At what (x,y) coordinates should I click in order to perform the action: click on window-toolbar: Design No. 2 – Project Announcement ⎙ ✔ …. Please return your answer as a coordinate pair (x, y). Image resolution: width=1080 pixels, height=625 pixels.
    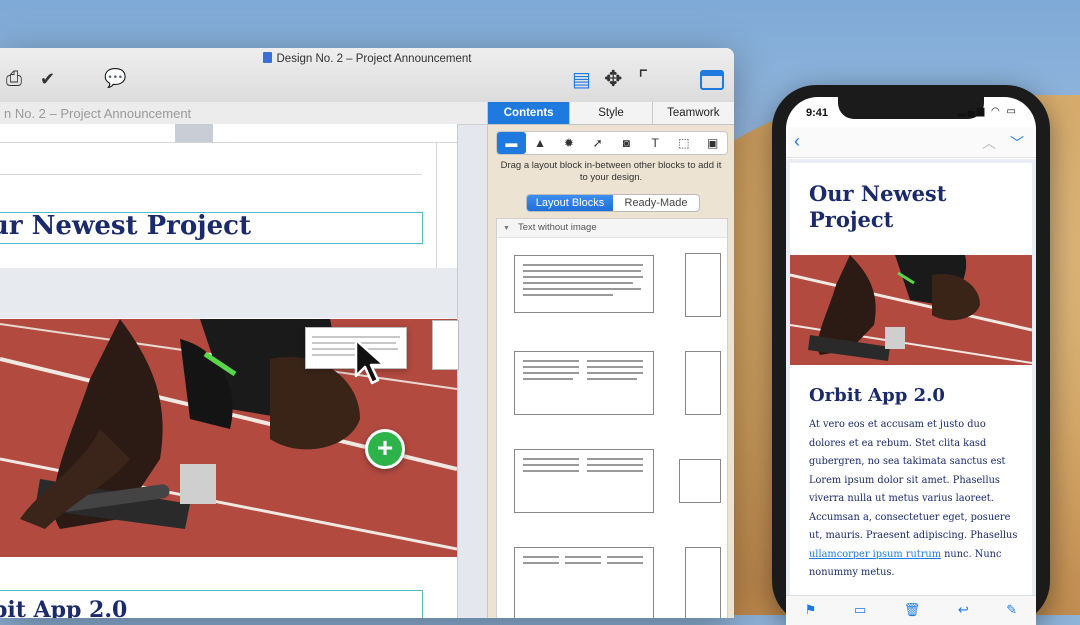
    Looking at the image, I should click on (367, 75).